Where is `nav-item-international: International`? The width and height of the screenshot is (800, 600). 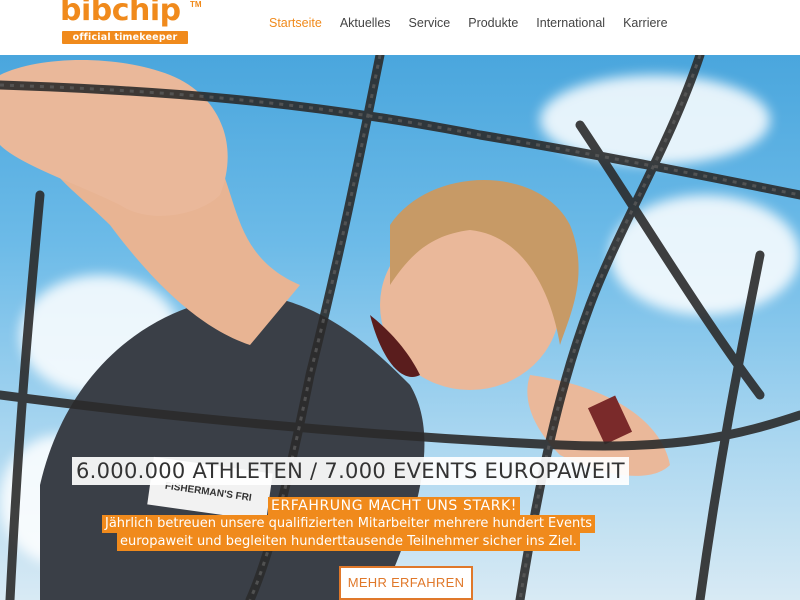
nav-item-international: International is located at coordinates (570, 23).